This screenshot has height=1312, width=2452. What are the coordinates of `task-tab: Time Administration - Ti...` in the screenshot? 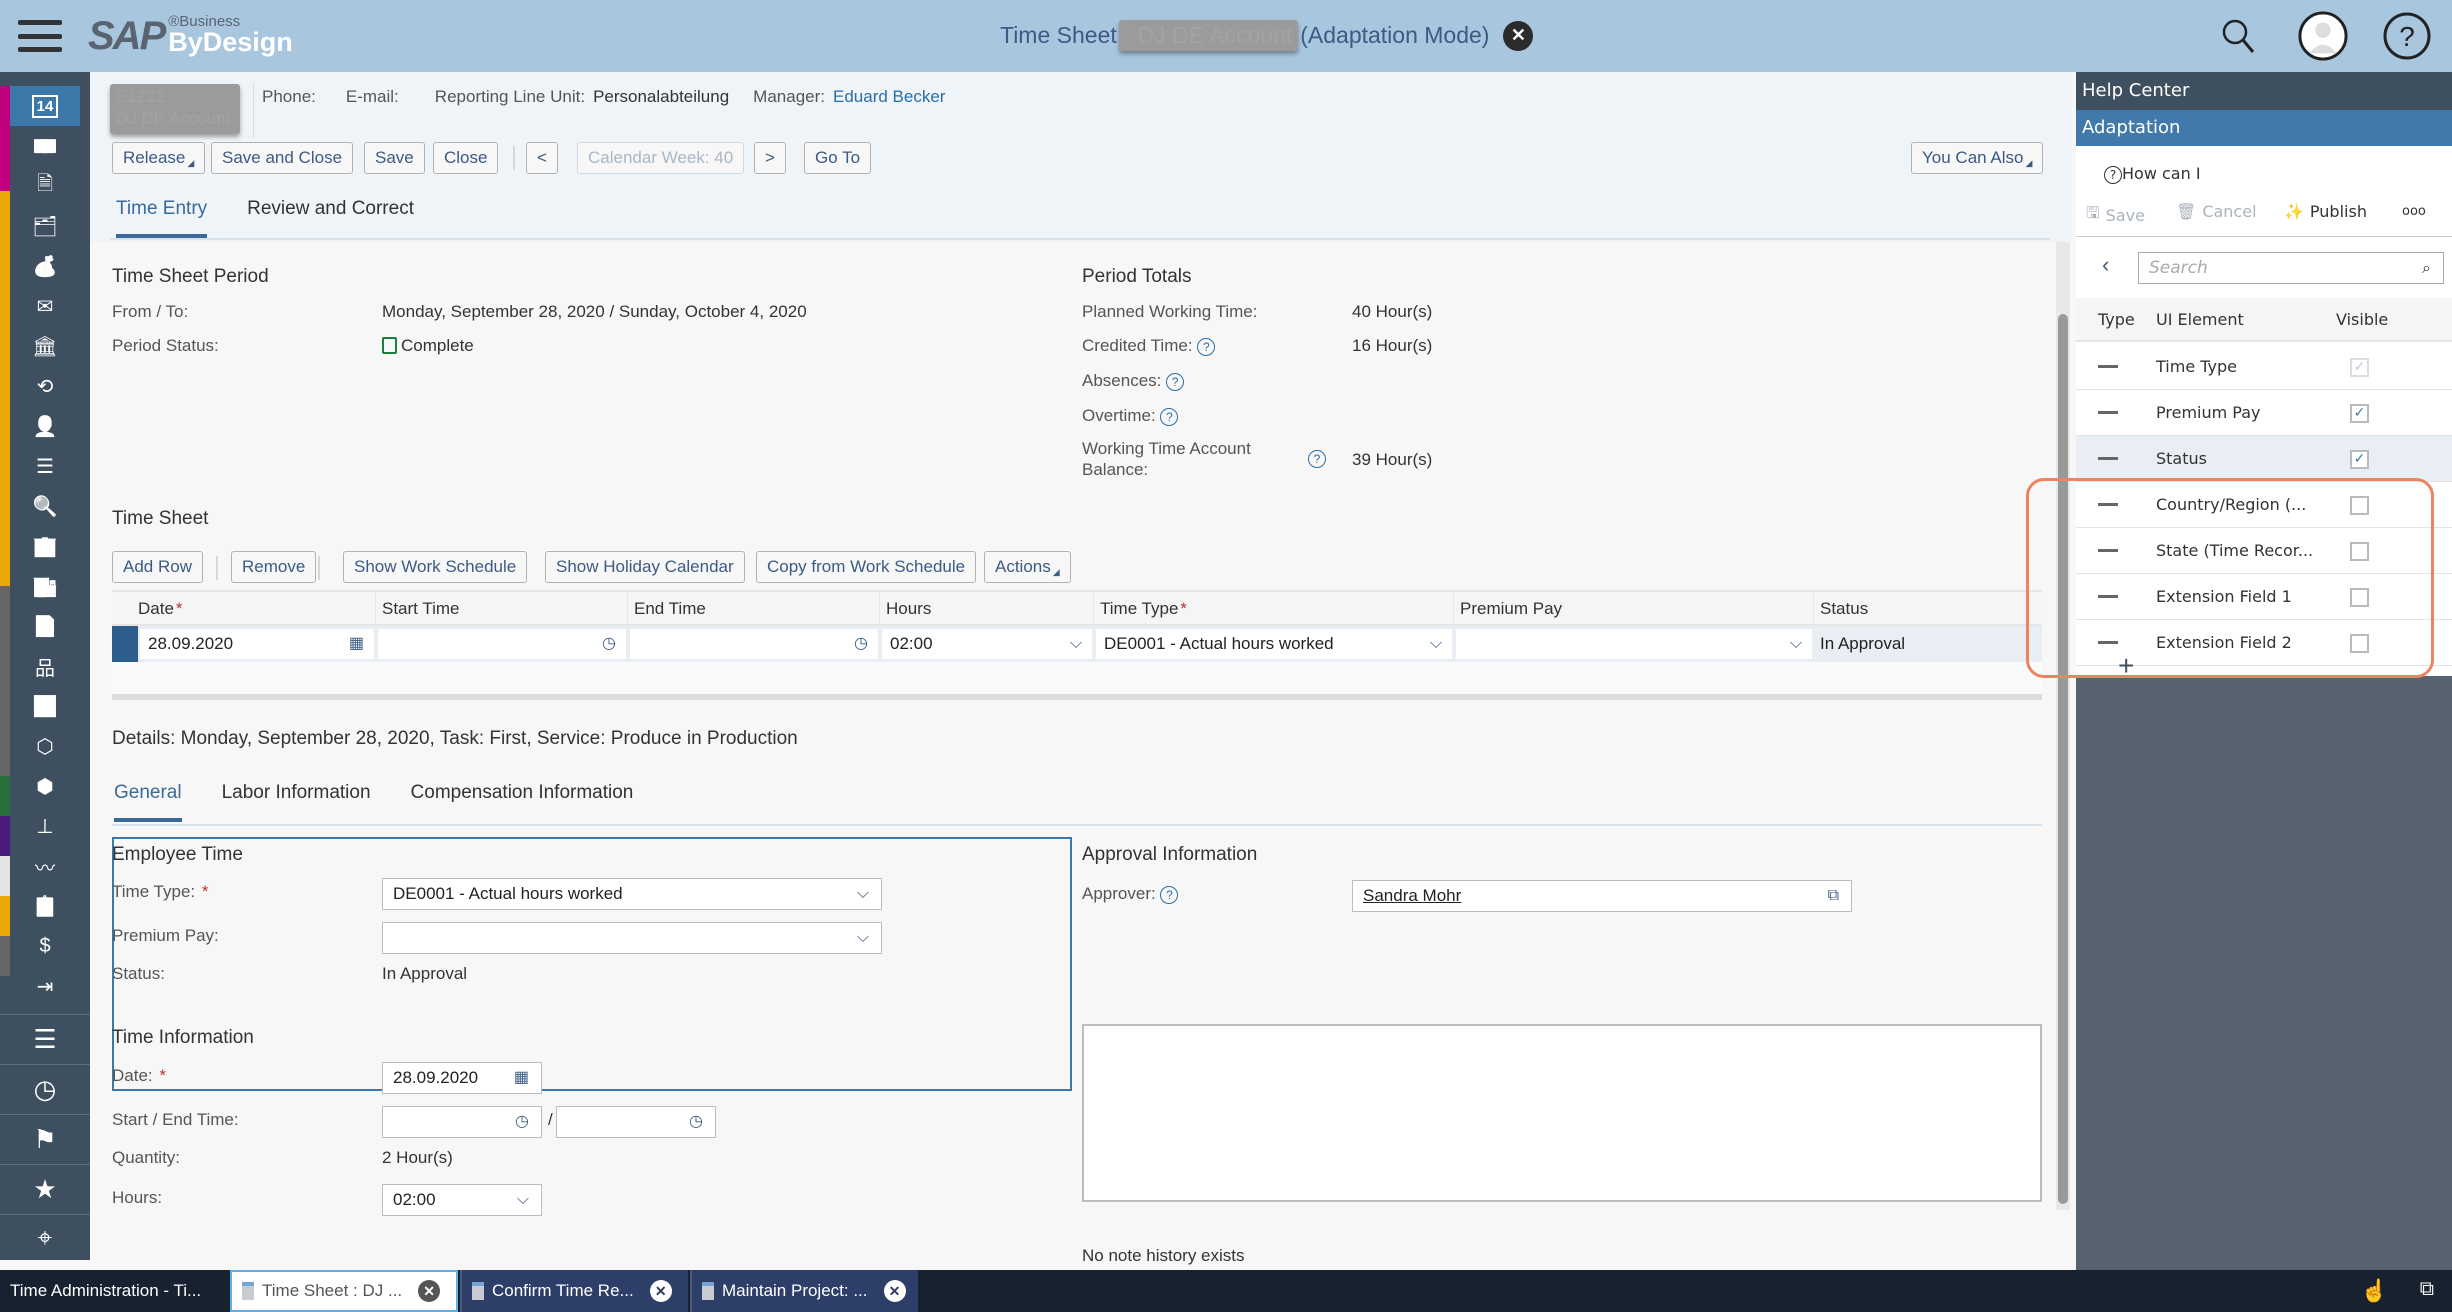 It's located at (114, 1291).